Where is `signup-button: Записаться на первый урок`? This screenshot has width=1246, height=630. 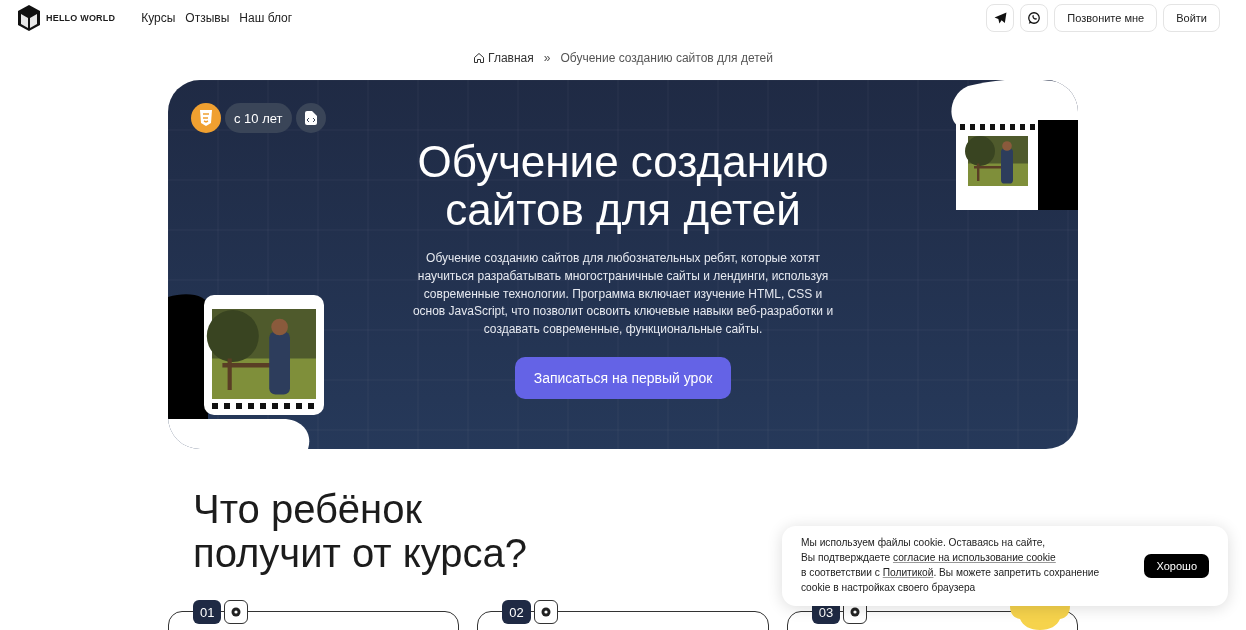 signup-button: Записаться на первый урок is located at coordinates (623, 378).